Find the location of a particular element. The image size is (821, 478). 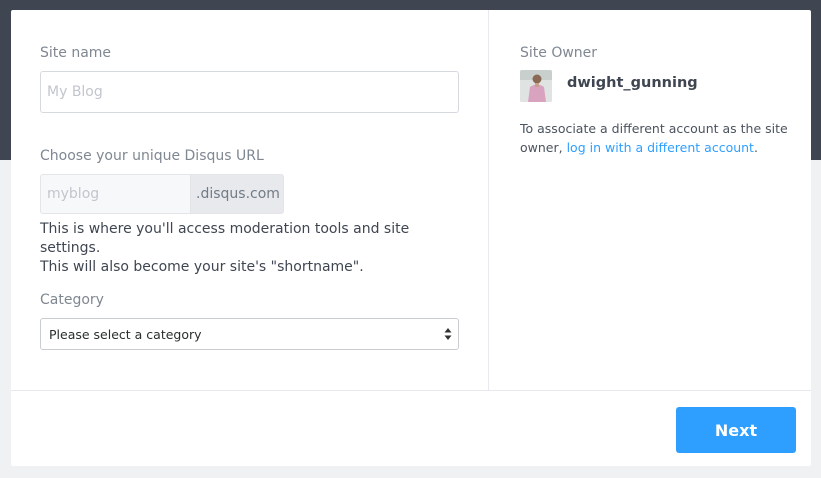

site-name-label: Site name is located at coordinates (76, 53).